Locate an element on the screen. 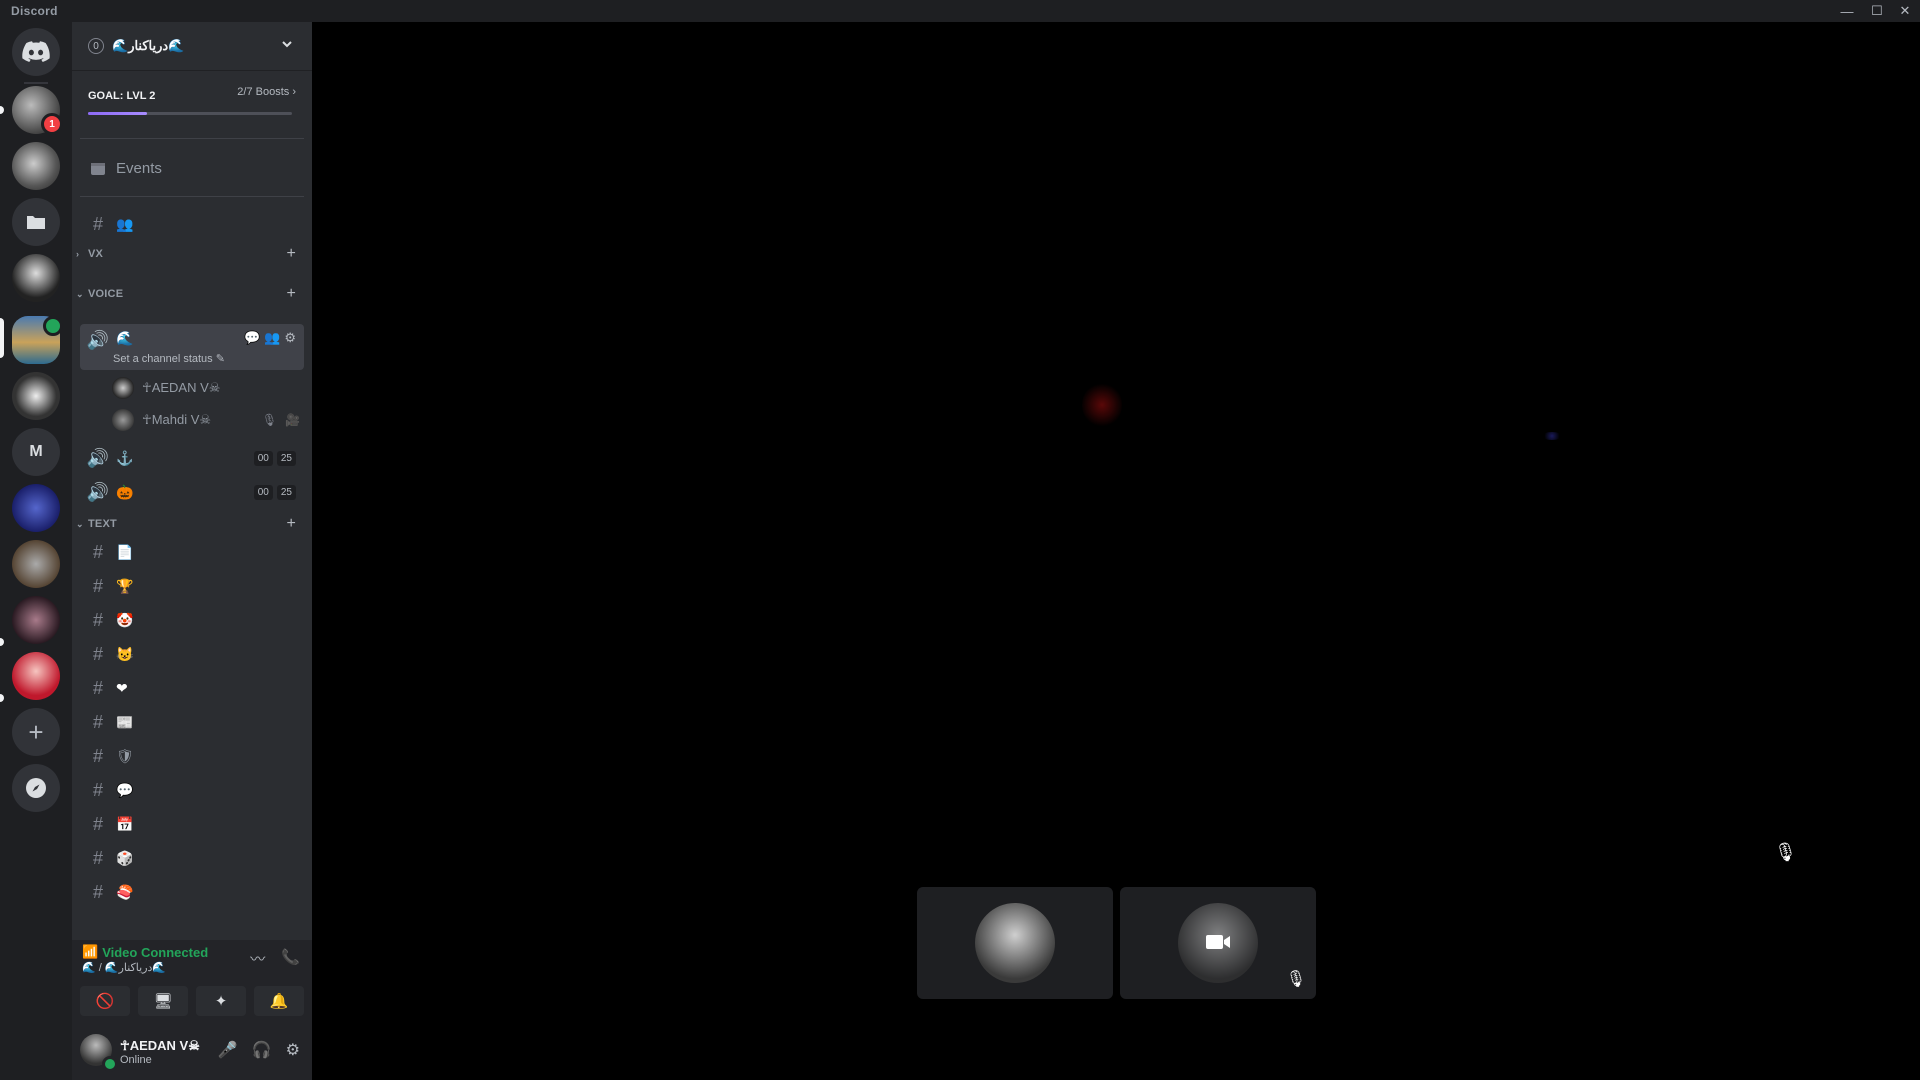  channel-status-hint: Set a channel status ✎ is located at coordinates (169, 358).